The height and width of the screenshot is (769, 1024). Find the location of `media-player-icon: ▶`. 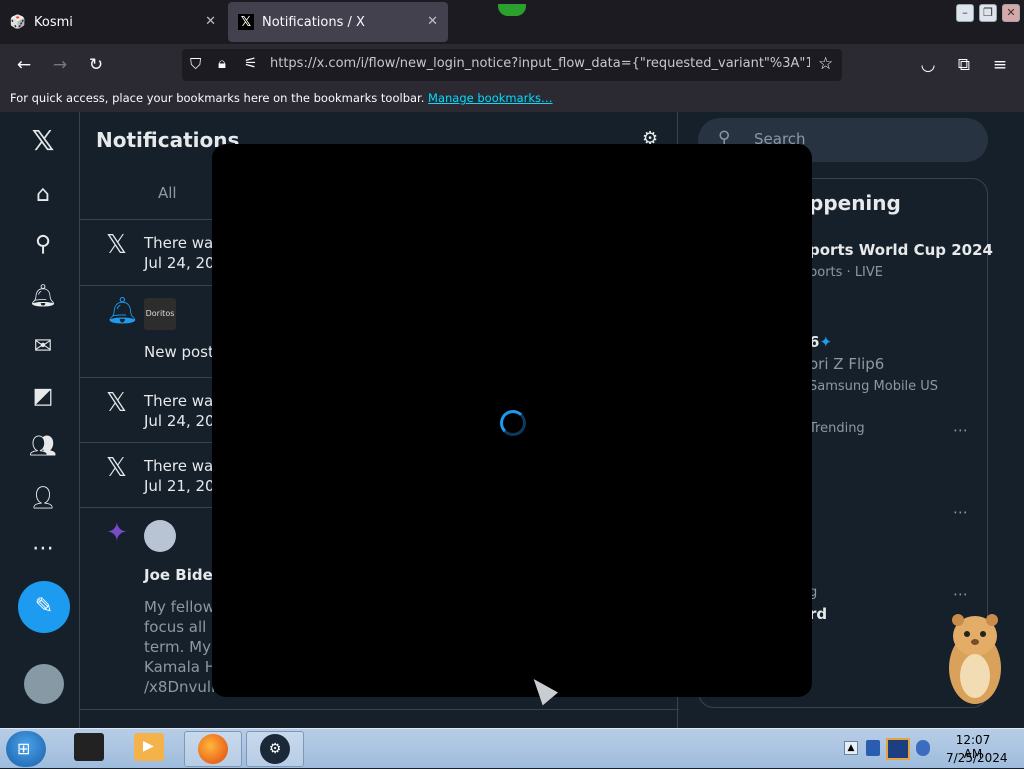

media-player-icon: ▶ is located at coordinates (149, 747).